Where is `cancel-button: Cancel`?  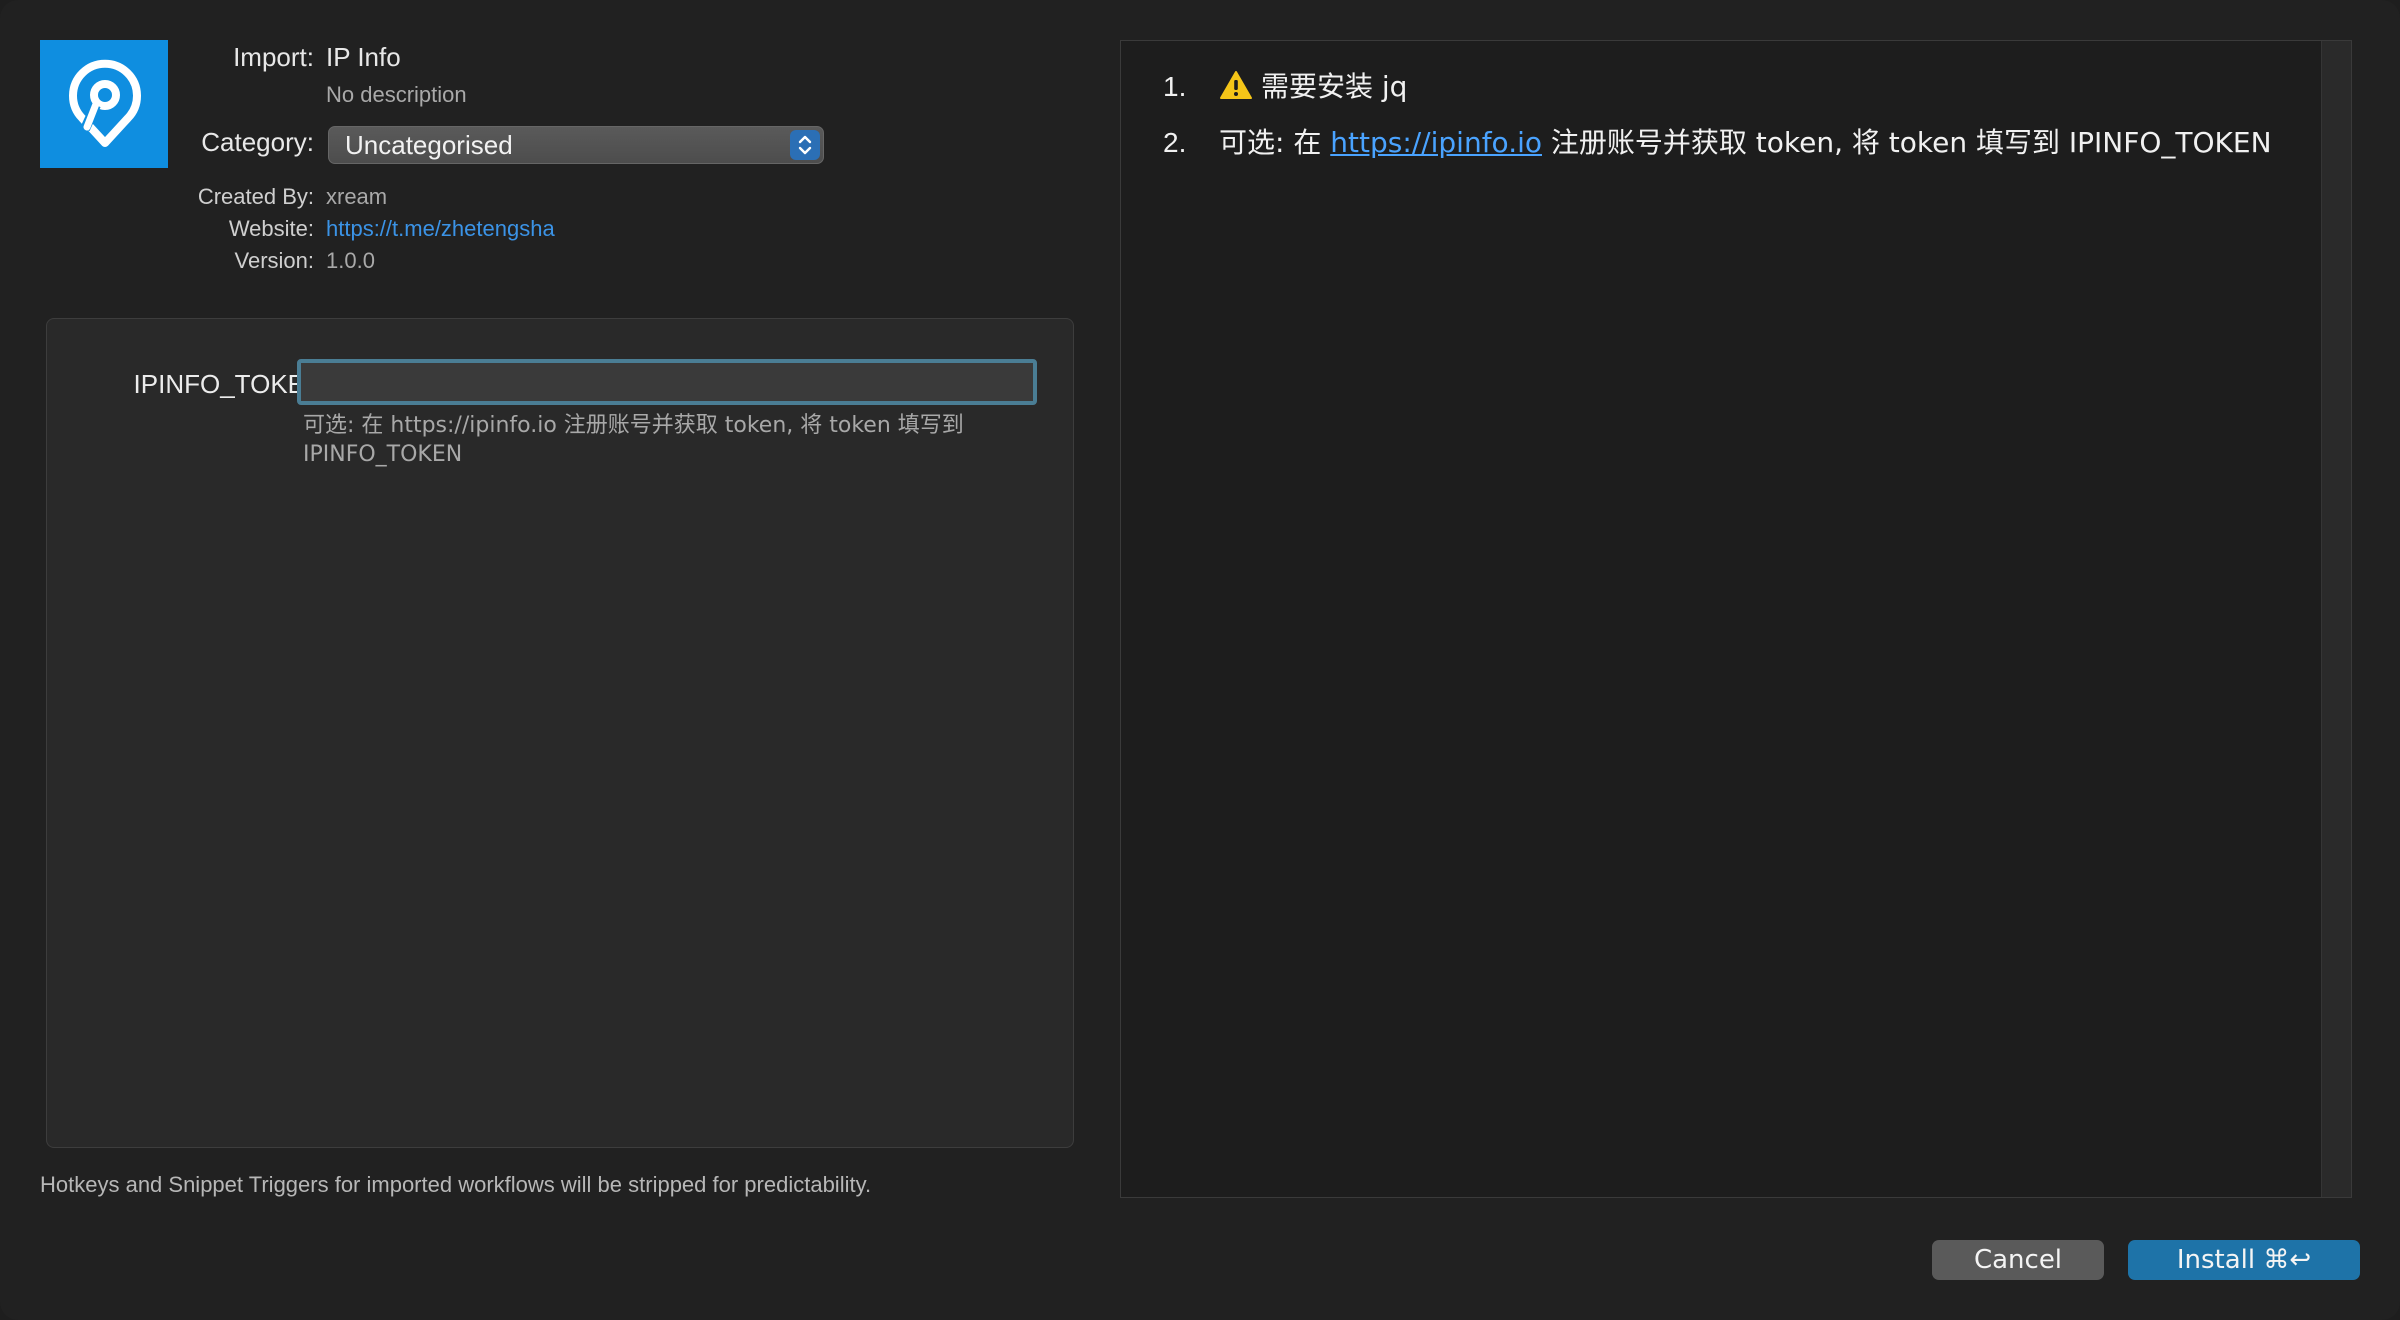
cancel-button: Cancel is located at coordinates (2018, 1260).